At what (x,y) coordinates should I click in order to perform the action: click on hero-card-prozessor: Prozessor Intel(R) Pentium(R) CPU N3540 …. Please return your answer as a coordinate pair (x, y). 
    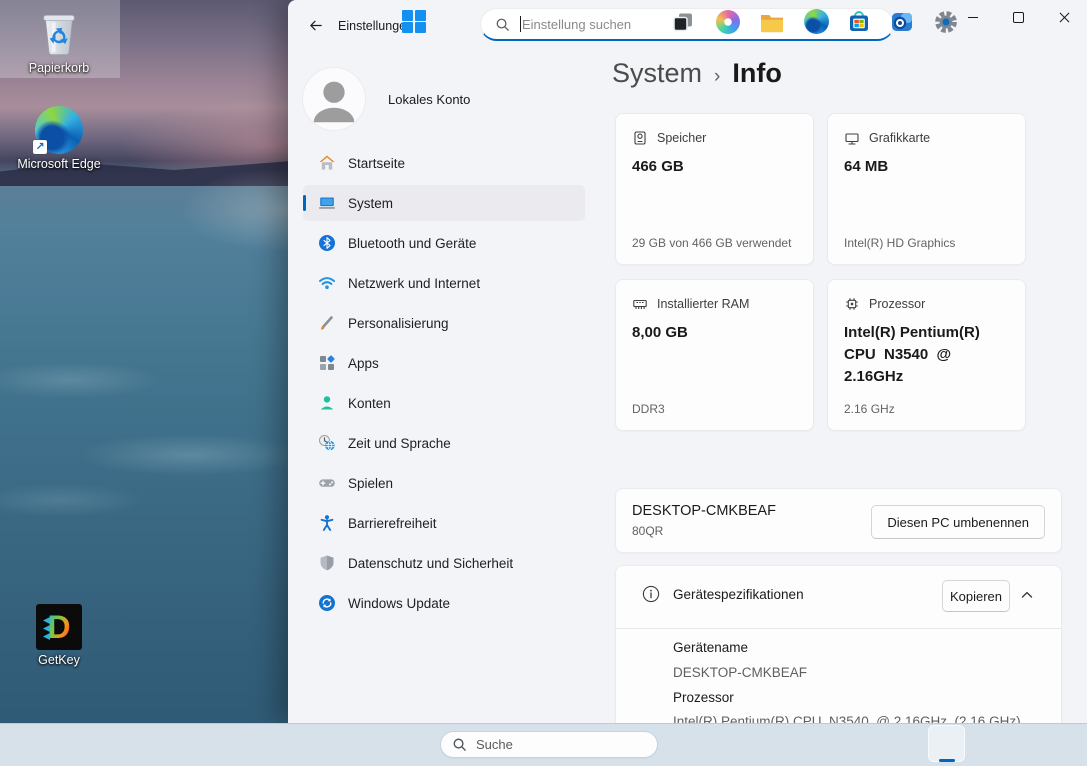
    Looking at the image, I should click on (926, 355).